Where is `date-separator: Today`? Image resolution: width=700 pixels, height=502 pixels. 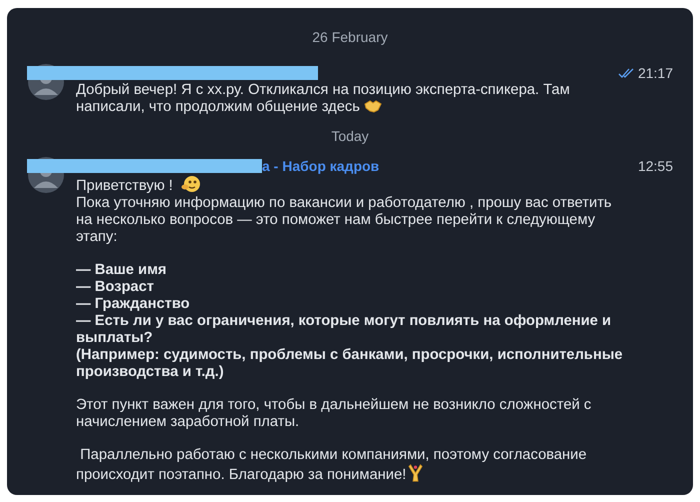 date-separator: Today is located at coordinates (350, 136).